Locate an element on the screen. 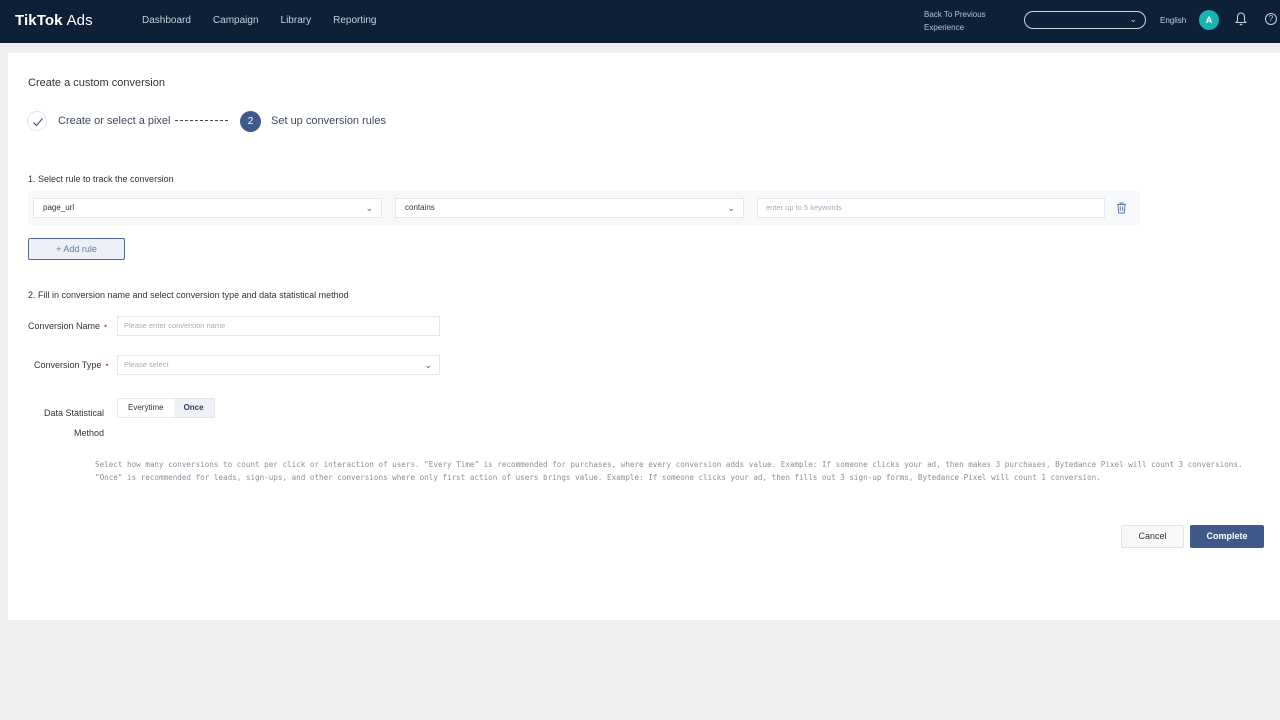  conversion-type-select: Please select ⌄ is located at coordinates (278, 365).